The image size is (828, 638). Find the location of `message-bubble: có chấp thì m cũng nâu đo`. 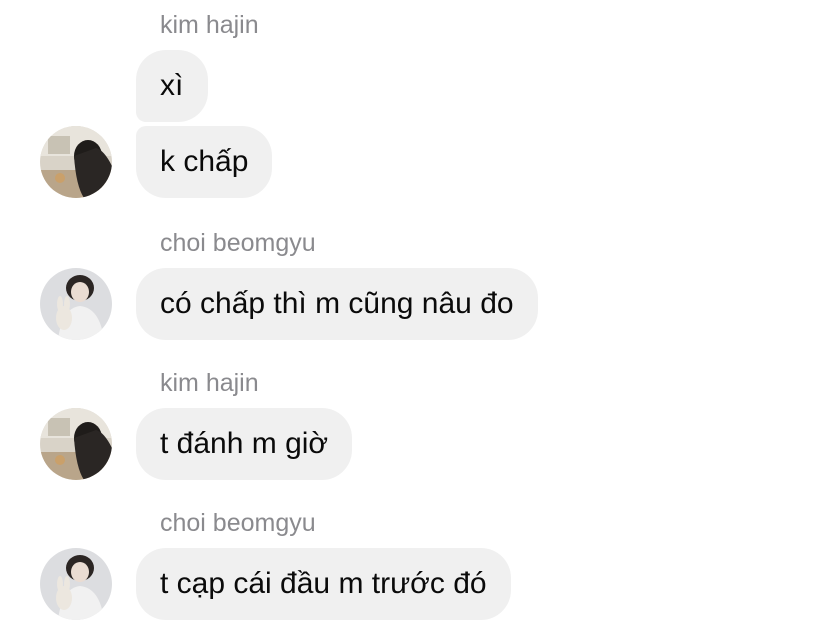

message-bubble: có chấp thì m cũng nâu đo is located at coordinates (337, 304).